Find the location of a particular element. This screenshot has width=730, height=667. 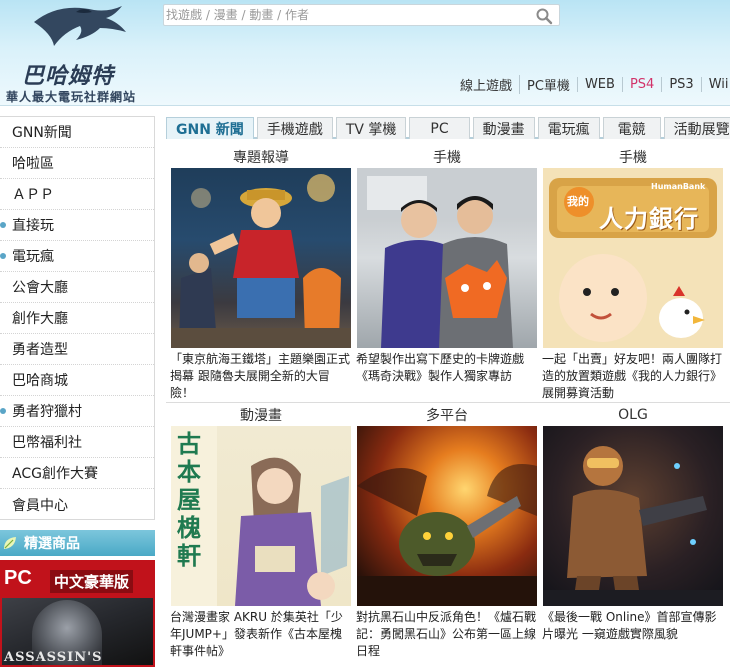

tab-events: 活動展覽 is located at coordinates (696, 128).